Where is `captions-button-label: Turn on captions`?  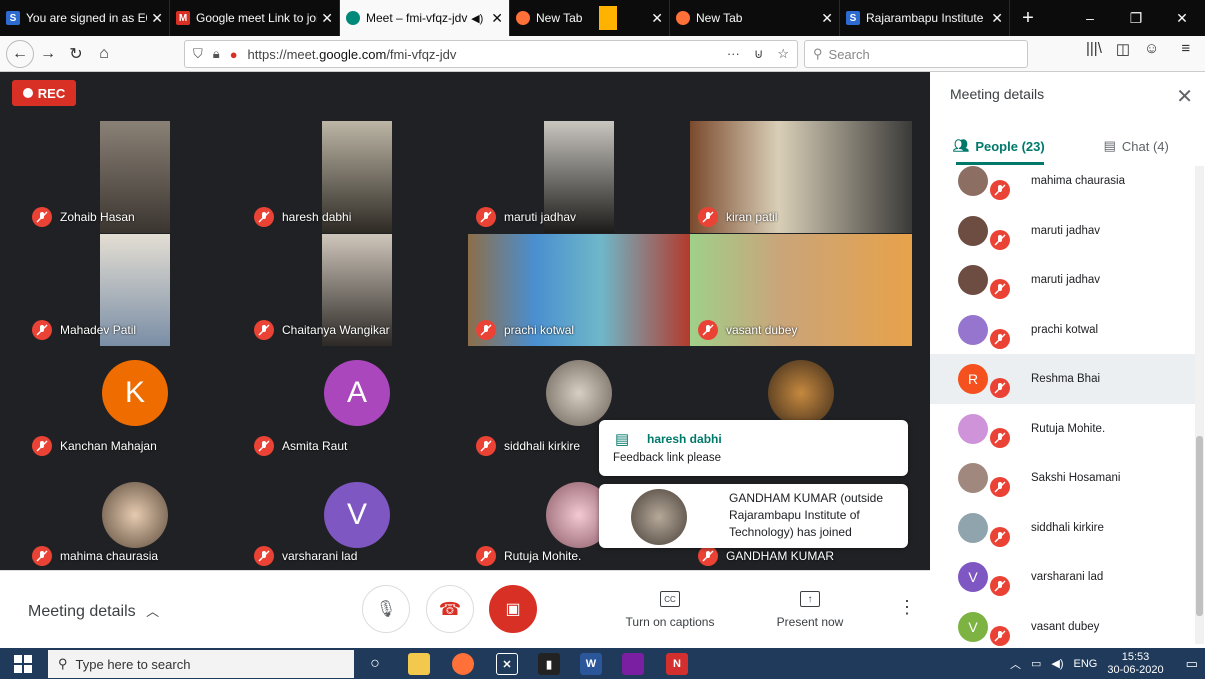 captions-button-label: Turn on captions is located at coordinates (670, 622).